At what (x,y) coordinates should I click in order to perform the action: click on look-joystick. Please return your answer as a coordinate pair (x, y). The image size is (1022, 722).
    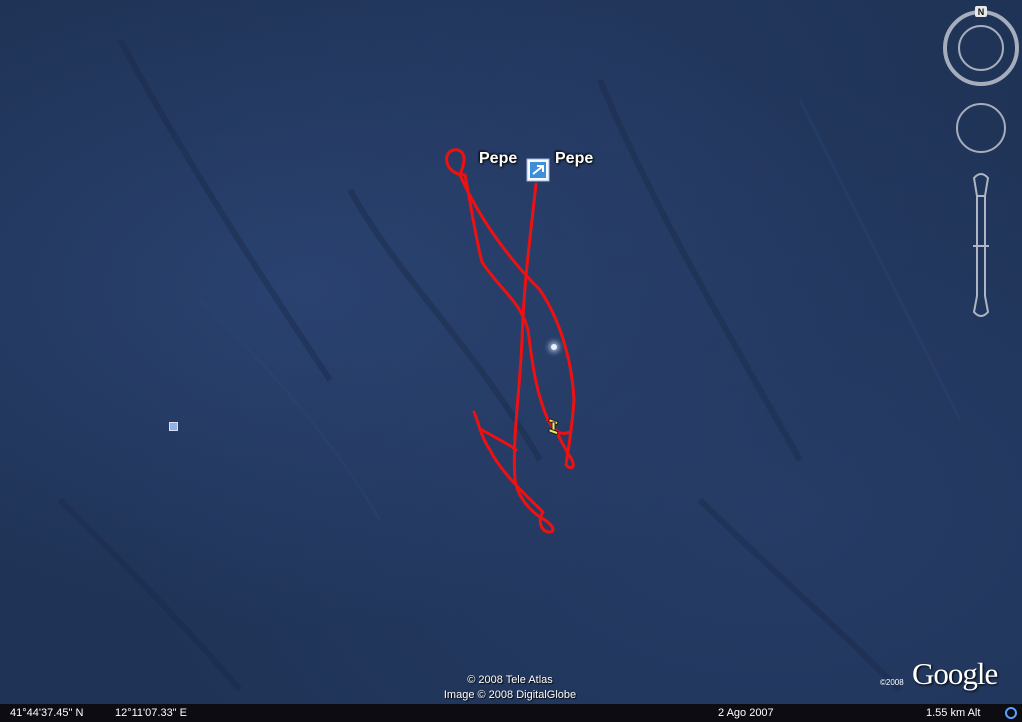
    Looking at the image, I should click on (981, 128).